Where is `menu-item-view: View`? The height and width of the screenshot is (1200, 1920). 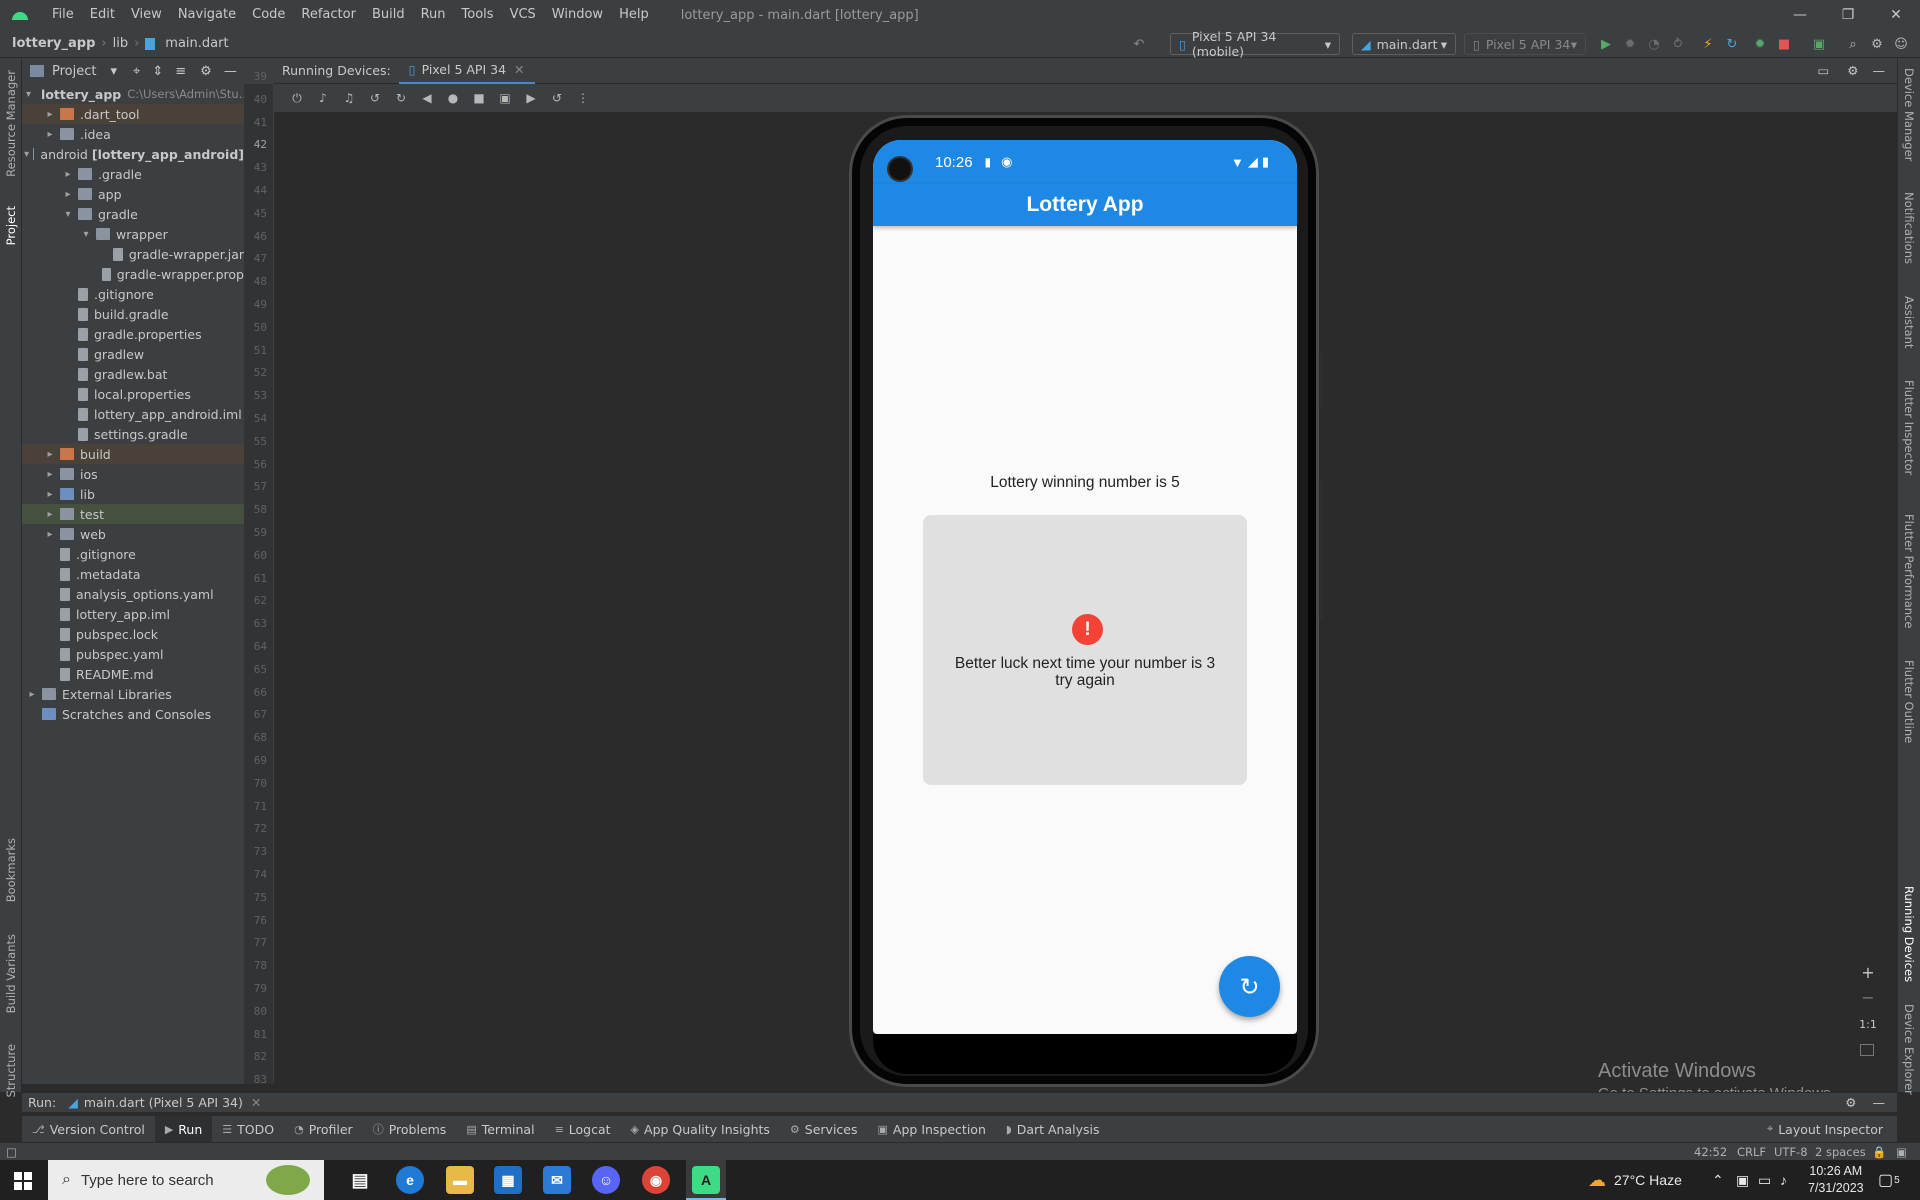 menu-item-view: View is located at coordinates (146, 15).